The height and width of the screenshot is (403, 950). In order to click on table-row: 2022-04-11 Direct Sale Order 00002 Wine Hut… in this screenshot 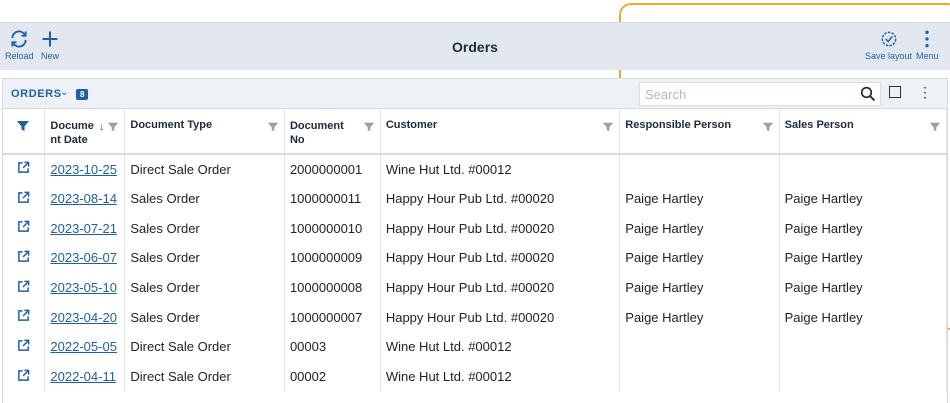, I will do `click(475, 376)`.